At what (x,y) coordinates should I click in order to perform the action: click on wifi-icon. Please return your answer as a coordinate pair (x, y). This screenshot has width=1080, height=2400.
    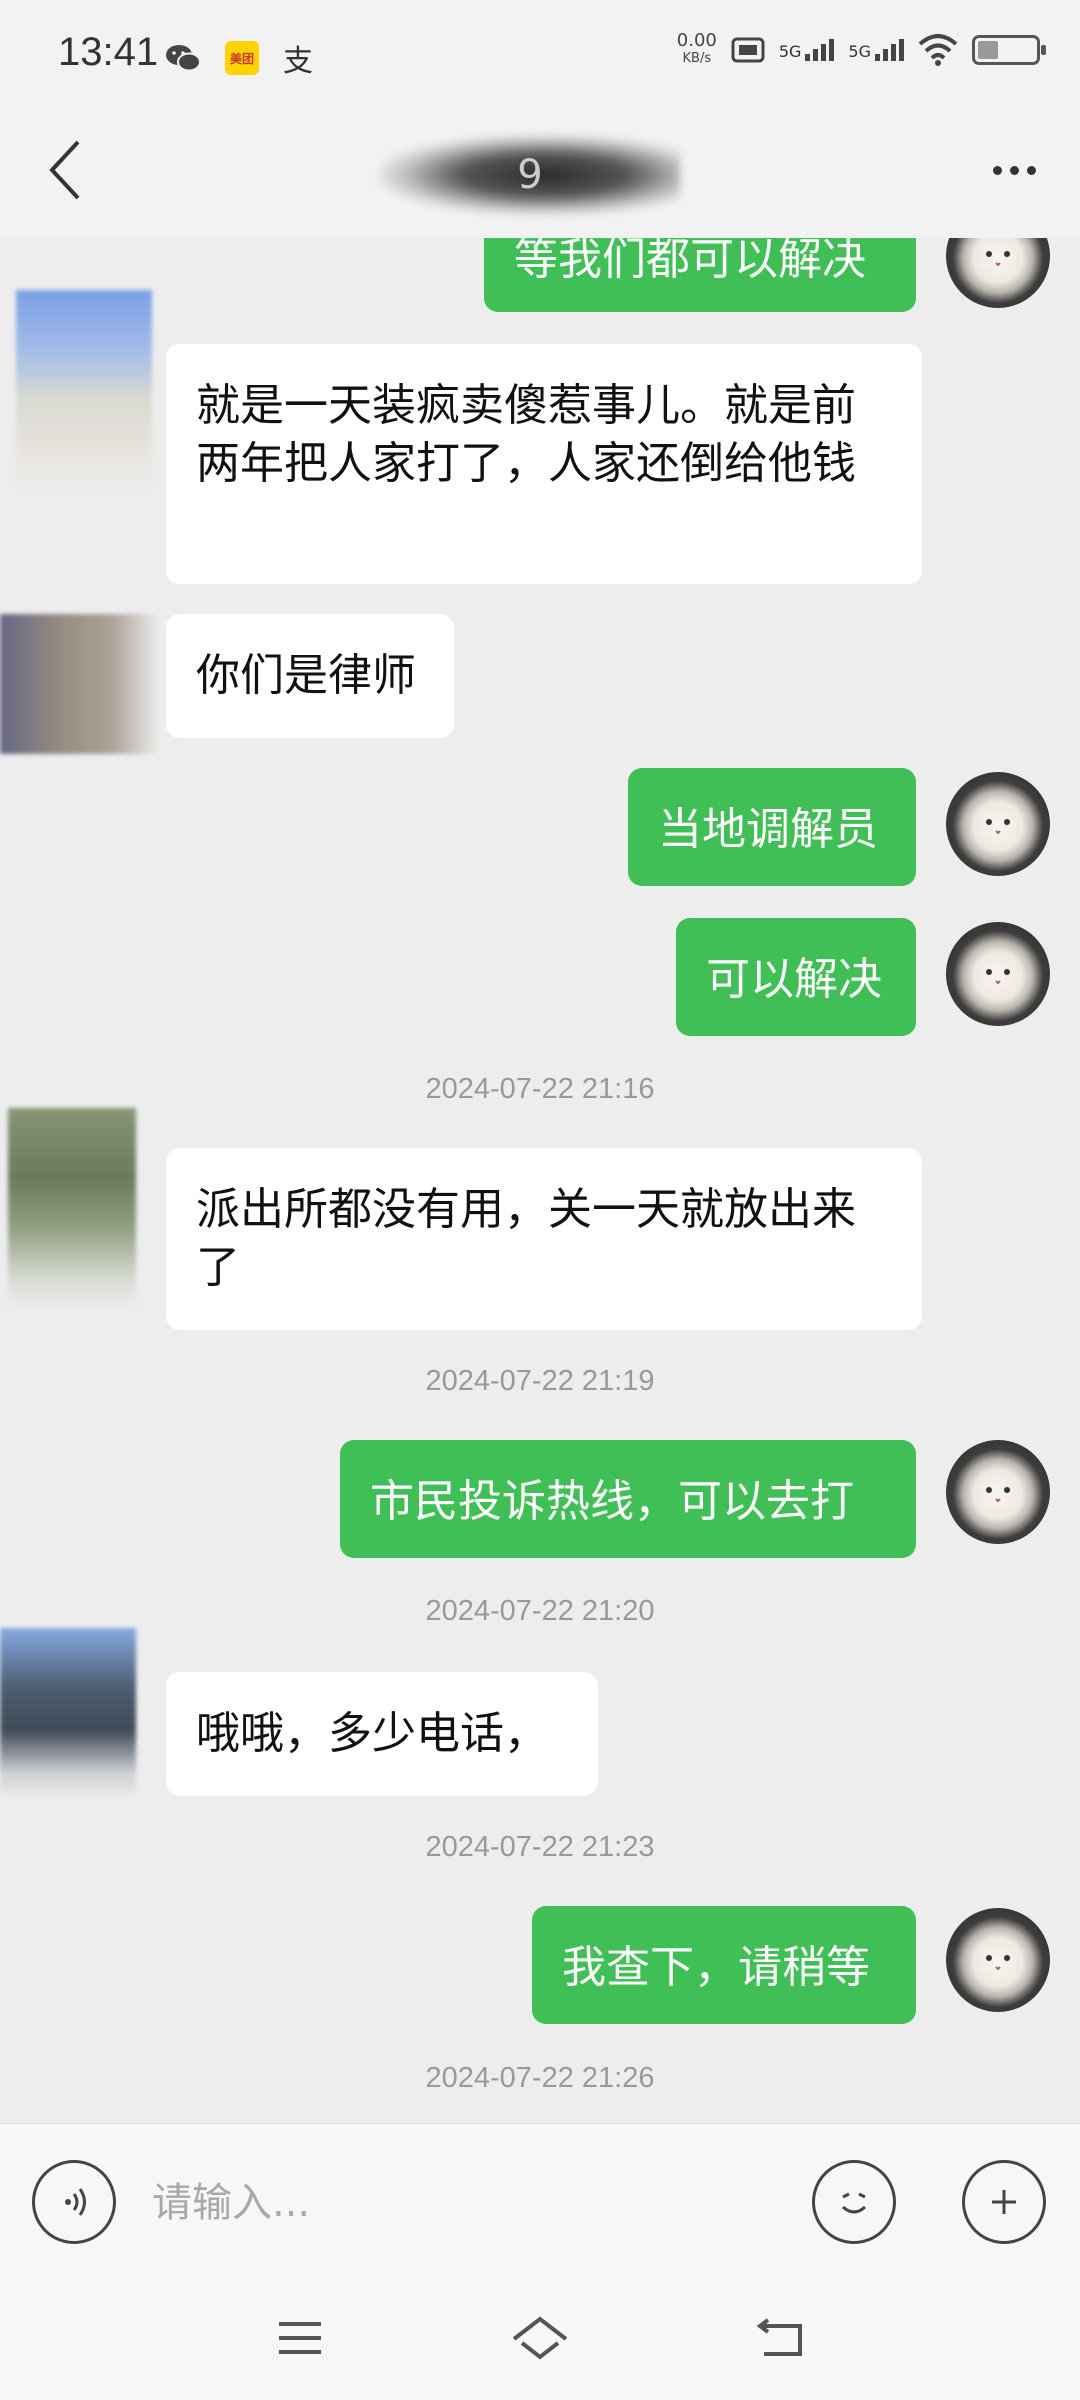
    Looking at the image, I should click on (938, 50).